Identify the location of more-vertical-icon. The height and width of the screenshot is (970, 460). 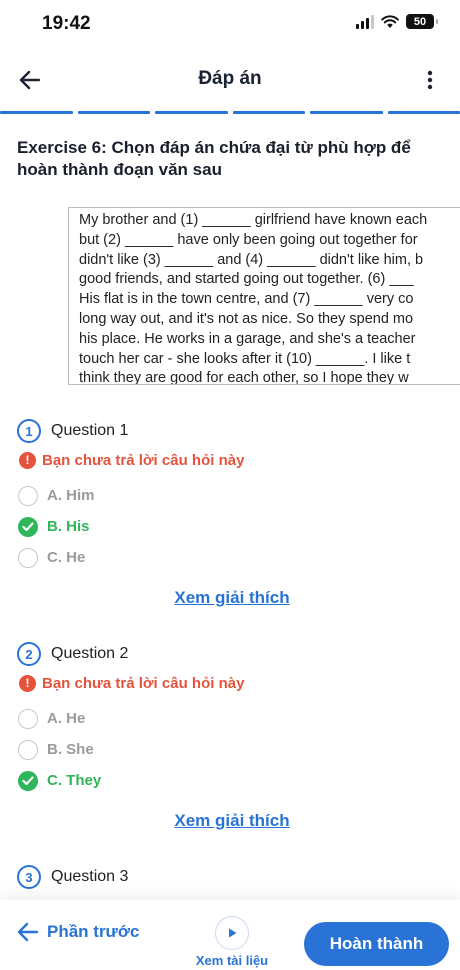
(430, 80).